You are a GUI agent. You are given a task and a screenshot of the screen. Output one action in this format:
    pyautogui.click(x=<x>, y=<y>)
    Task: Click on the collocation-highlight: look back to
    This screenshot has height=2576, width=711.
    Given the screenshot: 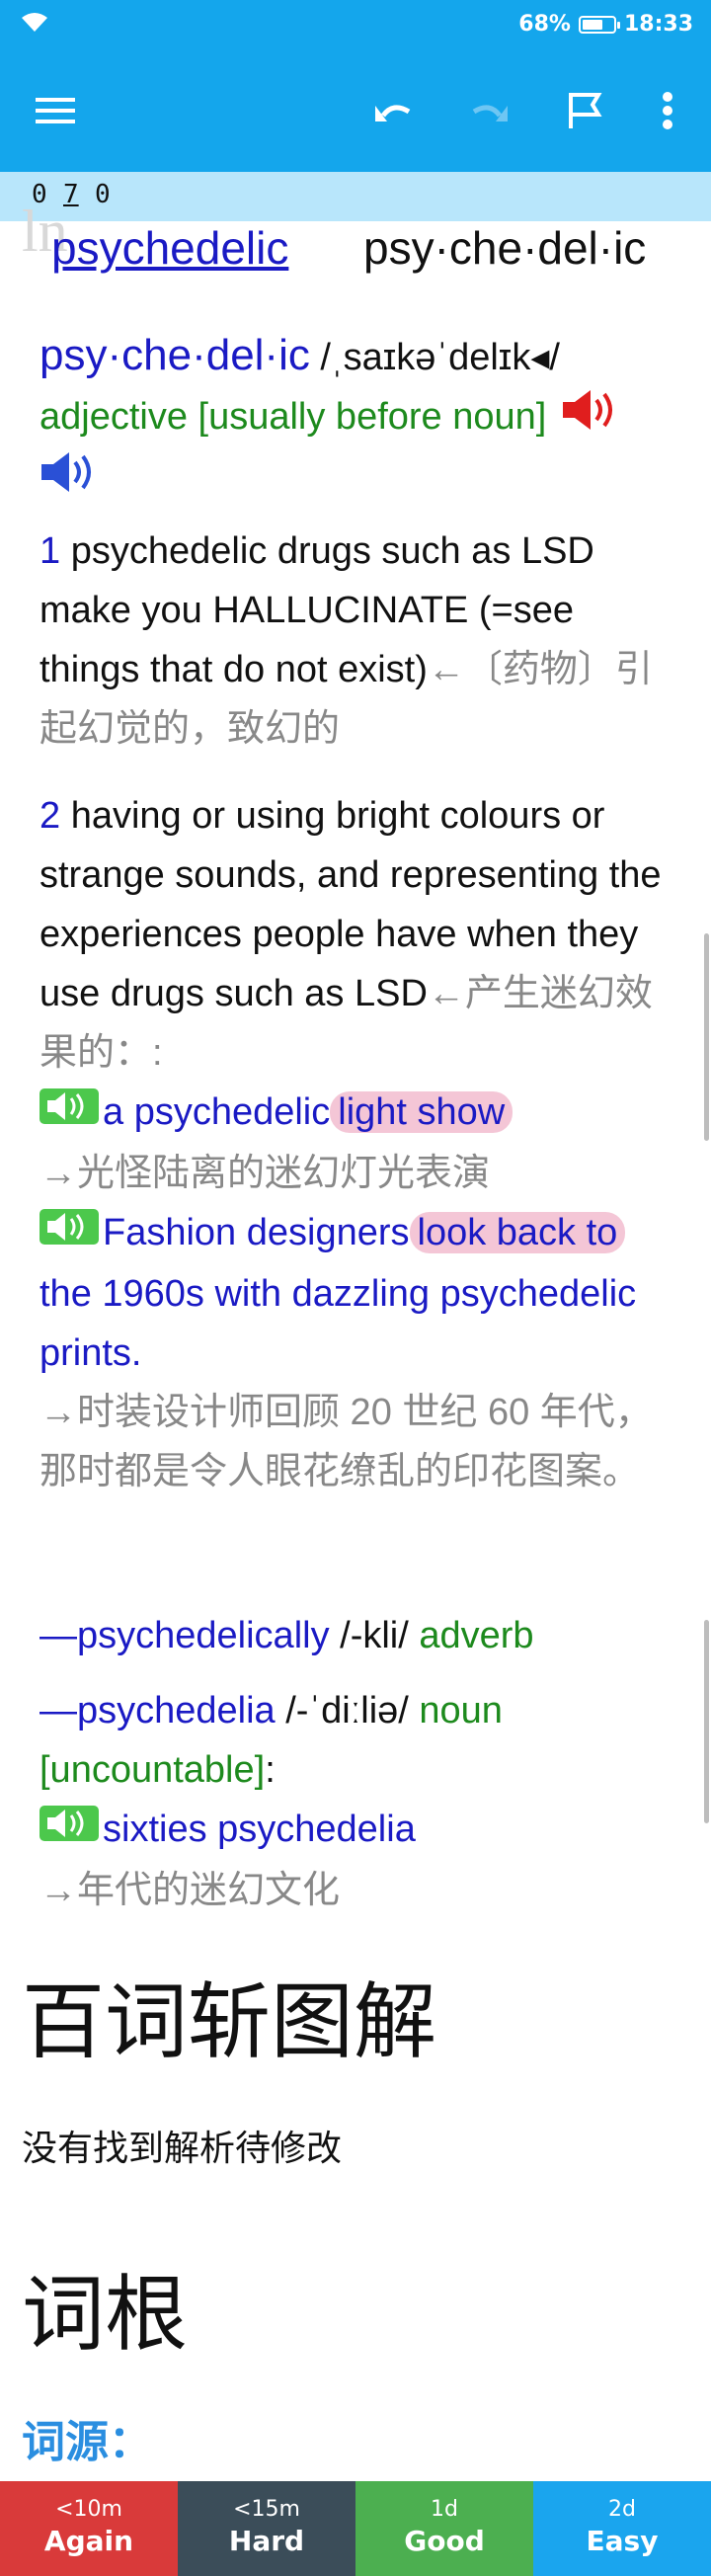 What is the action you would take?
    pyautogui.click(x=517, y=1232)
    